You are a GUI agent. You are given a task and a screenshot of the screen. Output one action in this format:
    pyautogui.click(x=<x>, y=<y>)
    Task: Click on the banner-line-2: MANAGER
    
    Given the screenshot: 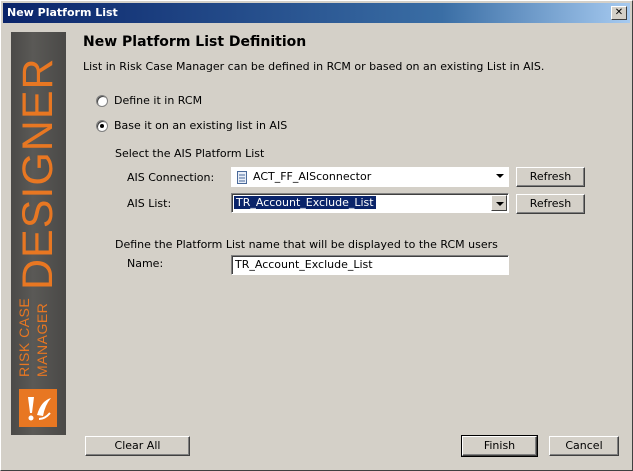 What is the action you would take?
    pyautogui.click(x=42, y=339)
    